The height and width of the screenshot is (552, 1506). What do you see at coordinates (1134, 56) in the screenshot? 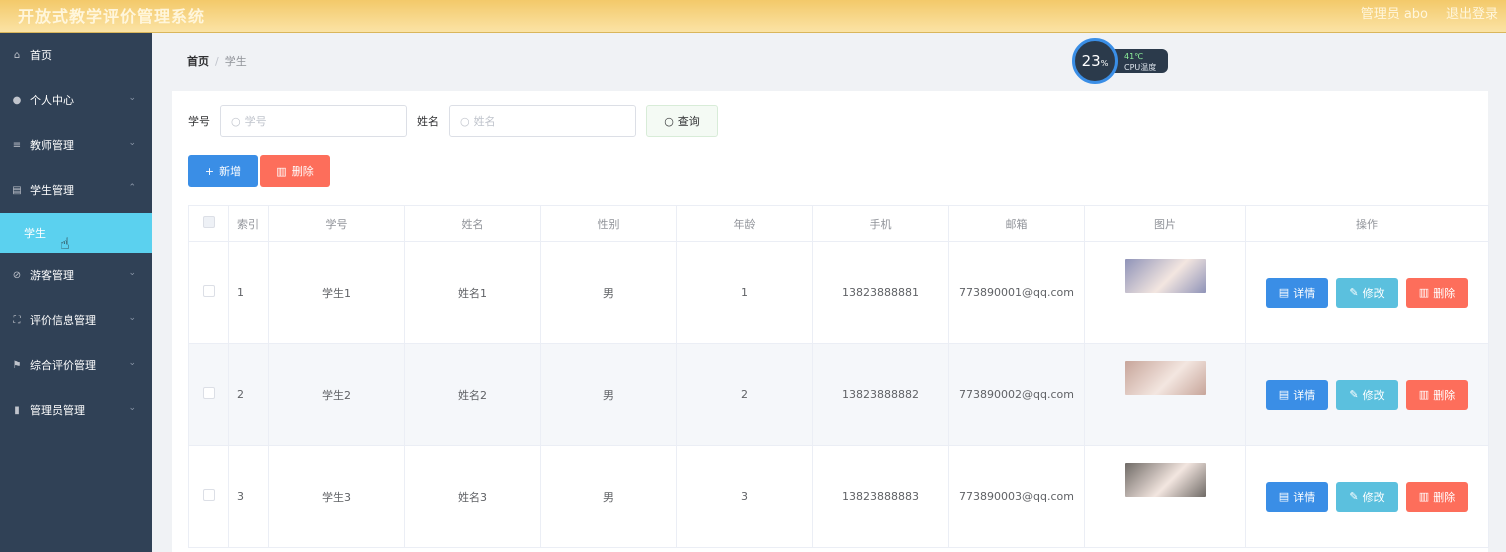
I see `cpu-temp: 41℃` at bounding box center [1134, 56].